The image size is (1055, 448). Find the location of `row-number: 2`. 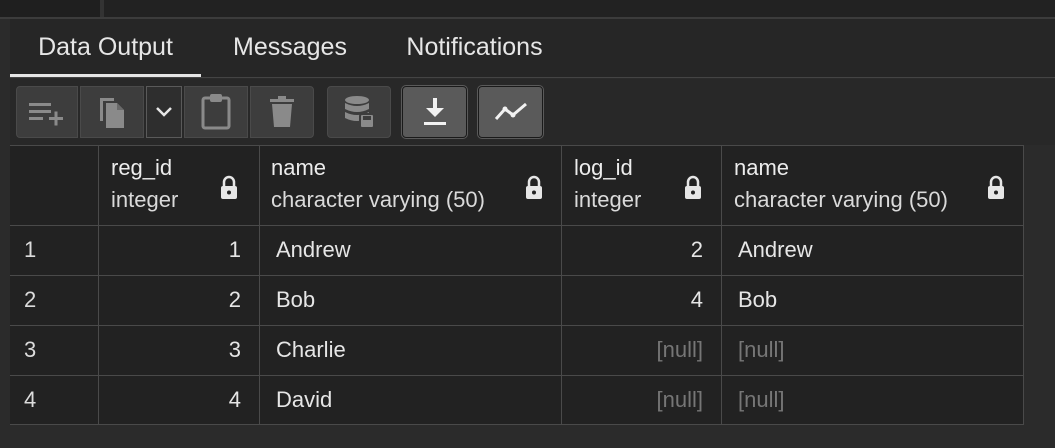

row-number: 2 is located at coordinates (54, 300).